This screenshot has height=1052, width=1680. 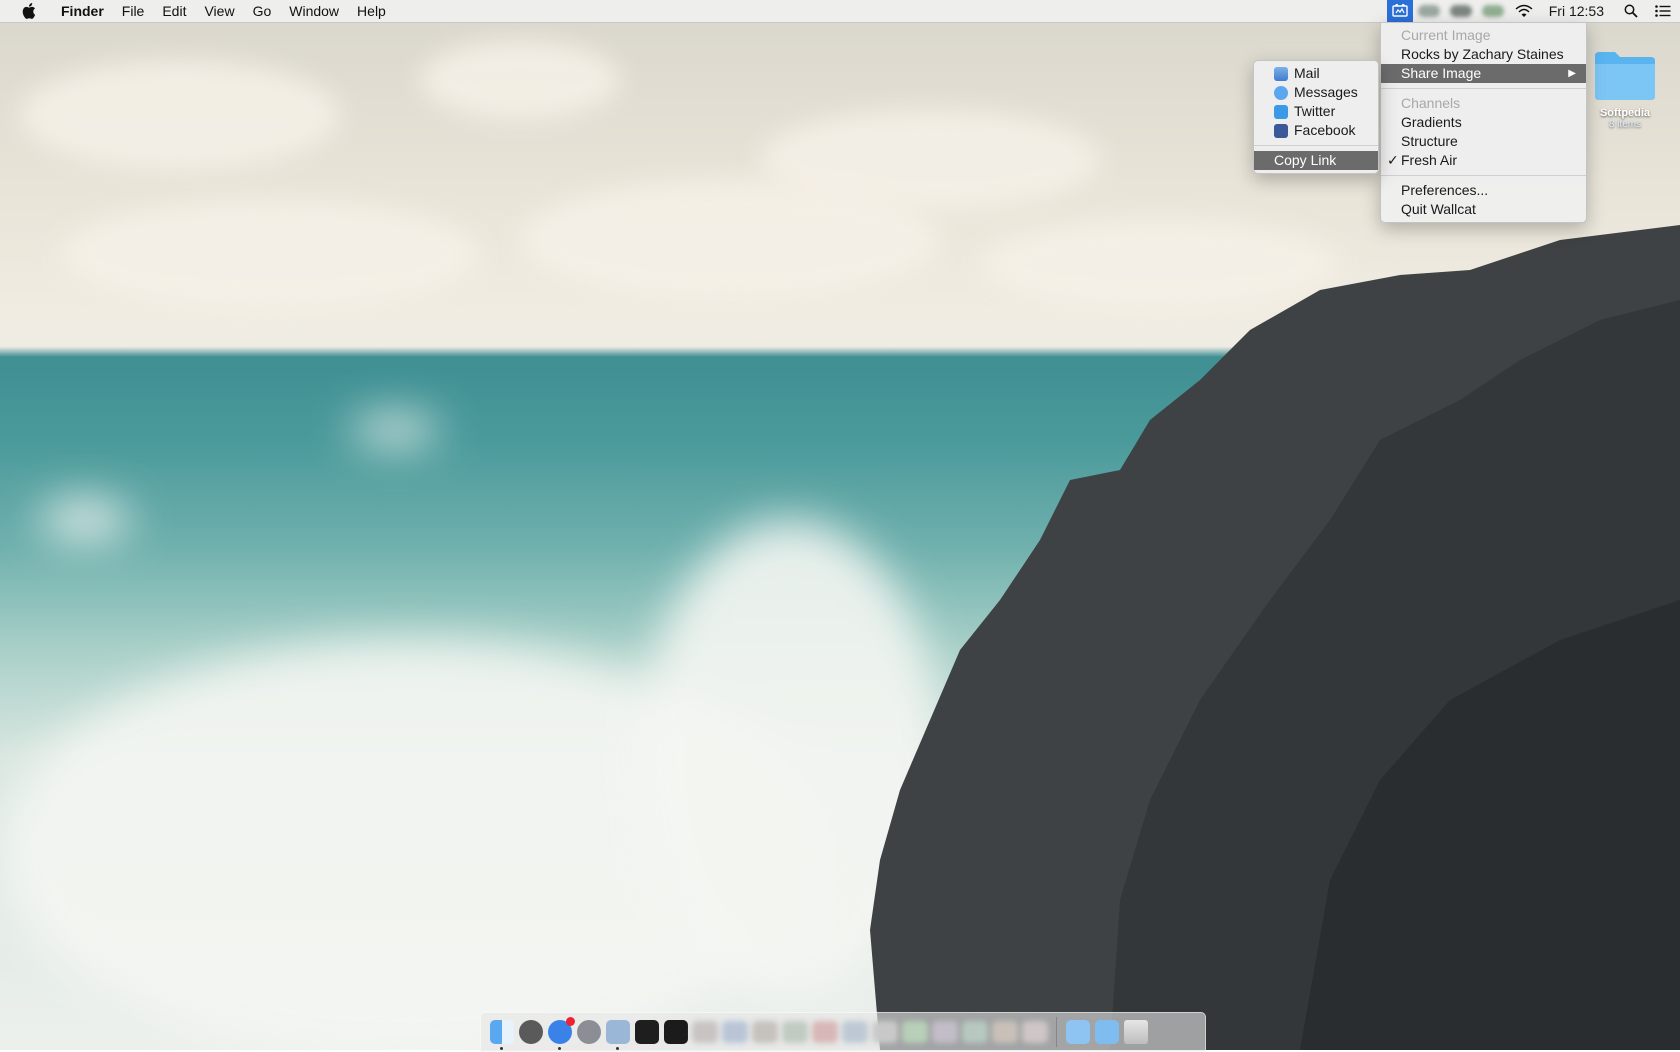 I want to click on share-image-label: Share Image, so click(x=1441, y=73).